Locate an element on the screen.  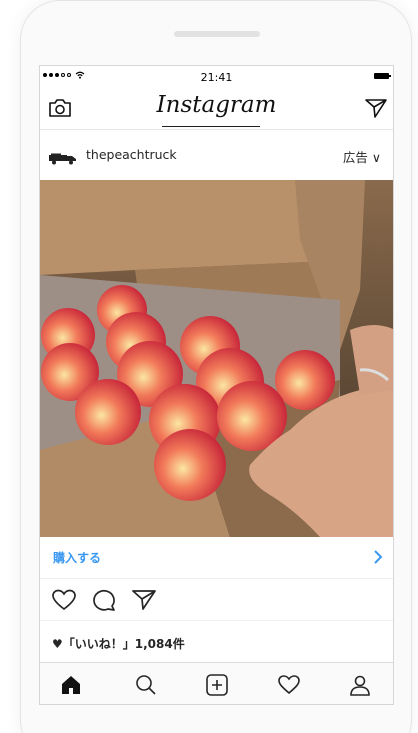
post-username: thepeachtruck is located at coordinates (131, 154).